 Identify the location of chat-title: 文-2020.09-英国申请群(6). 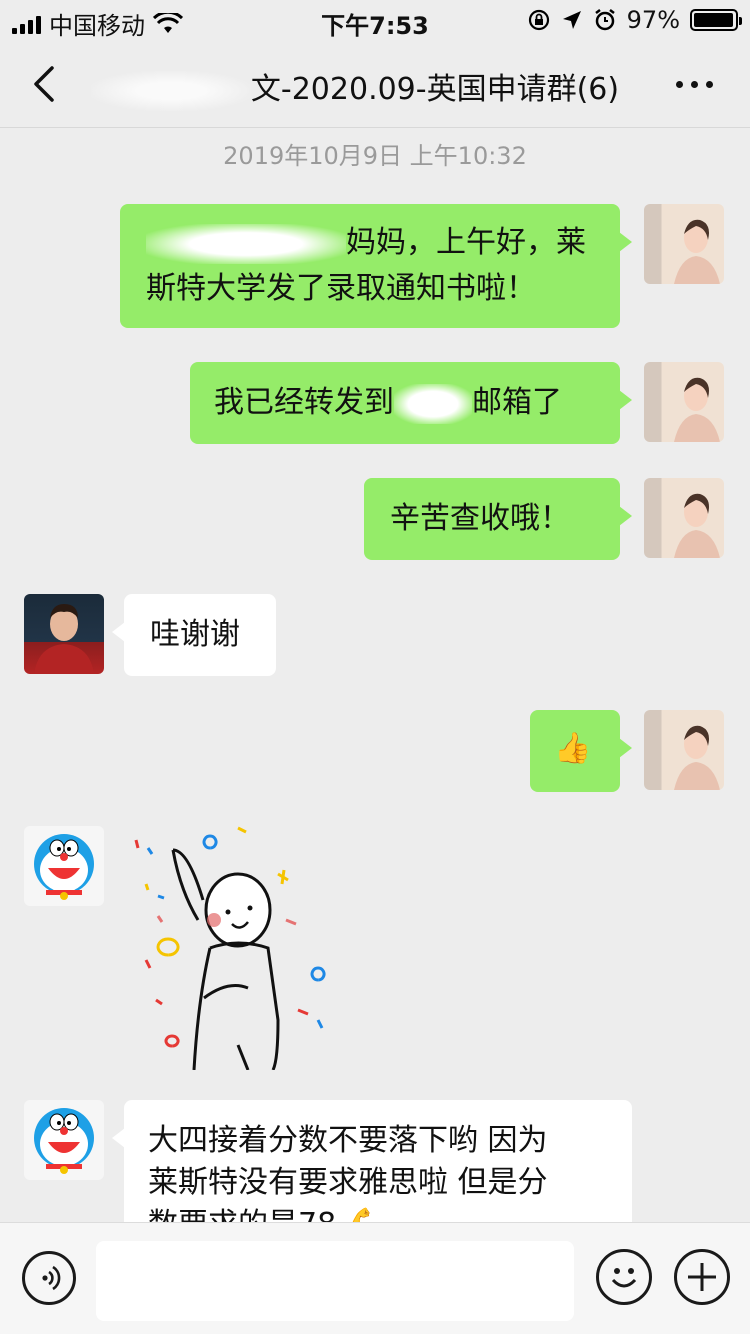
(355, 87).